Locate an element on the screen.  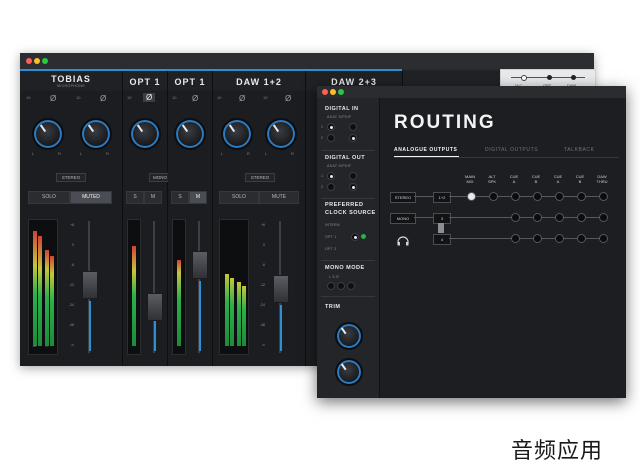
mono-left-radio is located at coordinates (331, 286).